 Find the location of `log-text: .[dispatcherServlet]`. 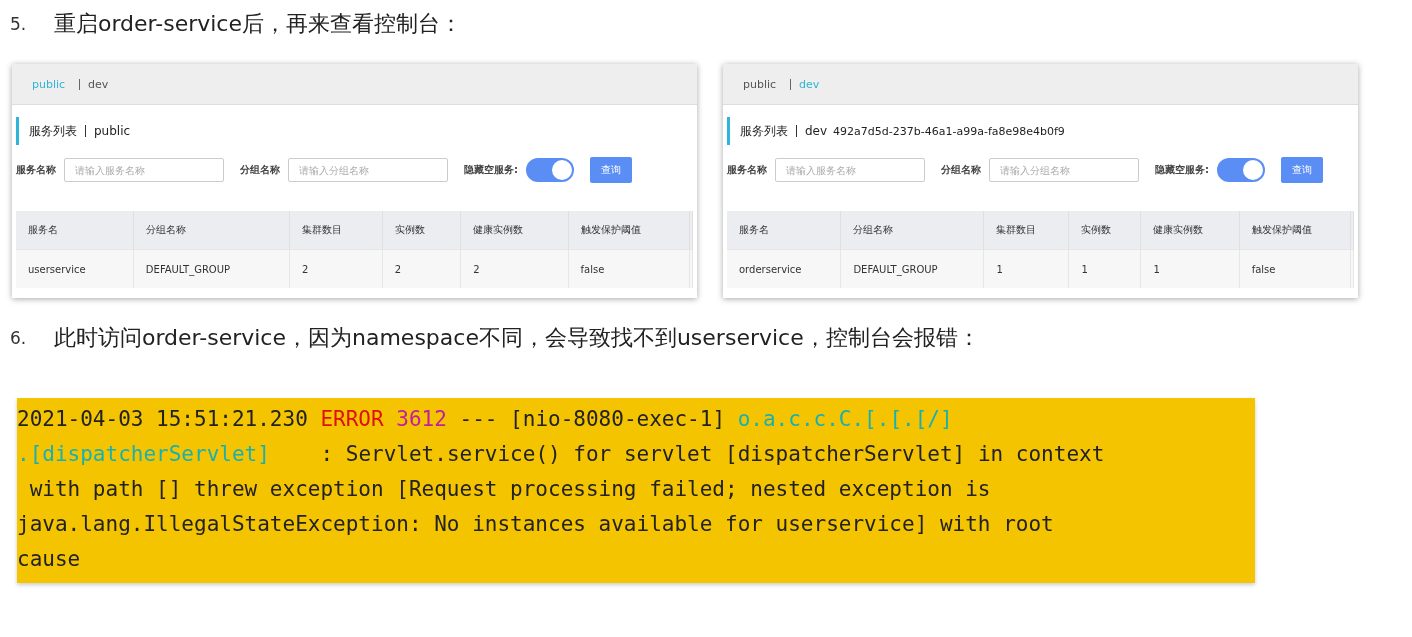

log-text: .[dispatcherServlet] is located at coordinates (143, 454).